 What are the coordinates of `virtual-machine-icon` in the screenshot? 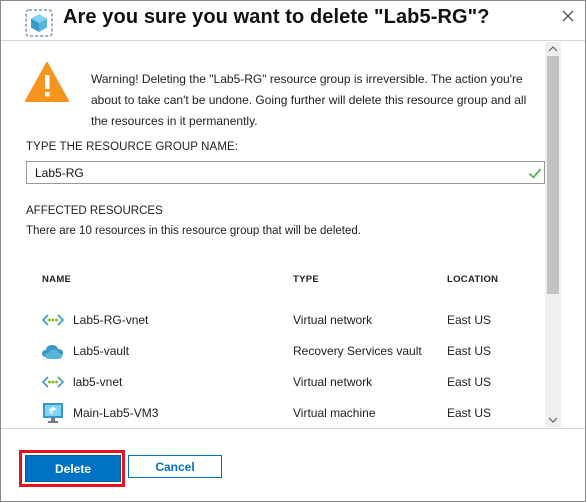 It's located at (53, 413).